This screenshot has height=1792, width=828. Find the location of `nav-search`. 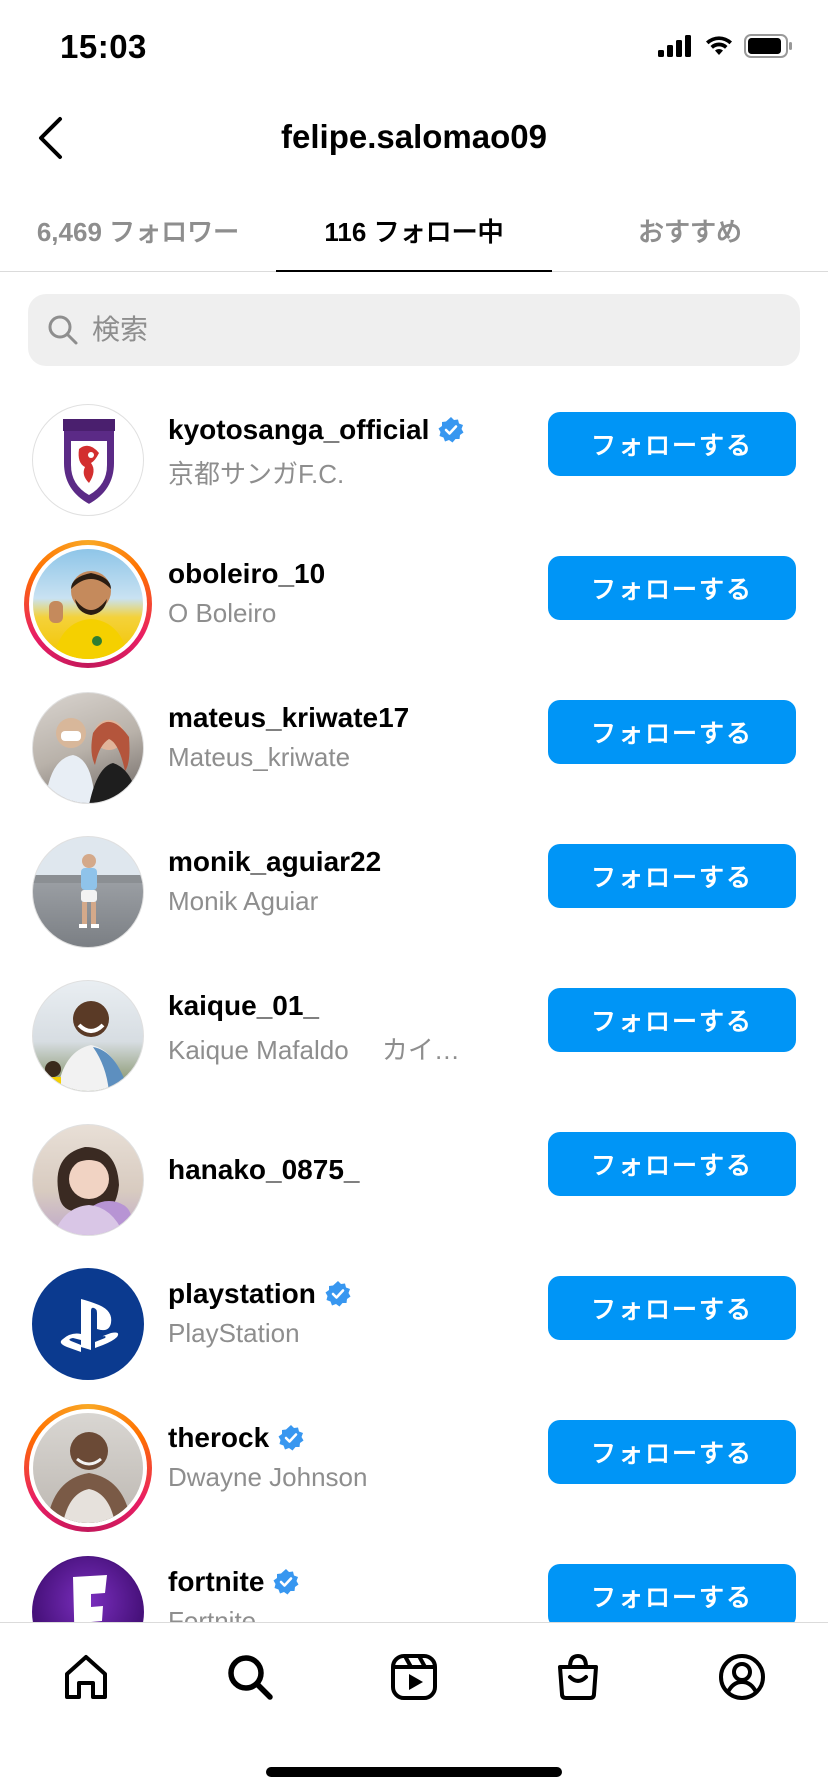

nav-search is located at coordinates (250, 1677).